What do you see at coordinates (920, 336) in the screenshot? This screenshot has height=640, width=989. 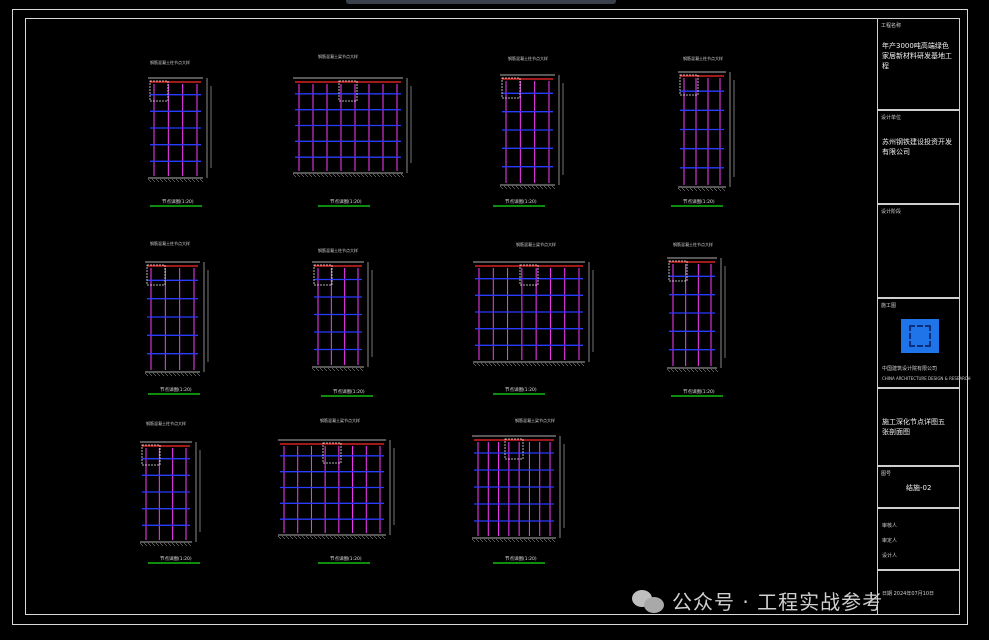 I see `company-logo-icon` at bounding box center [920, 336].